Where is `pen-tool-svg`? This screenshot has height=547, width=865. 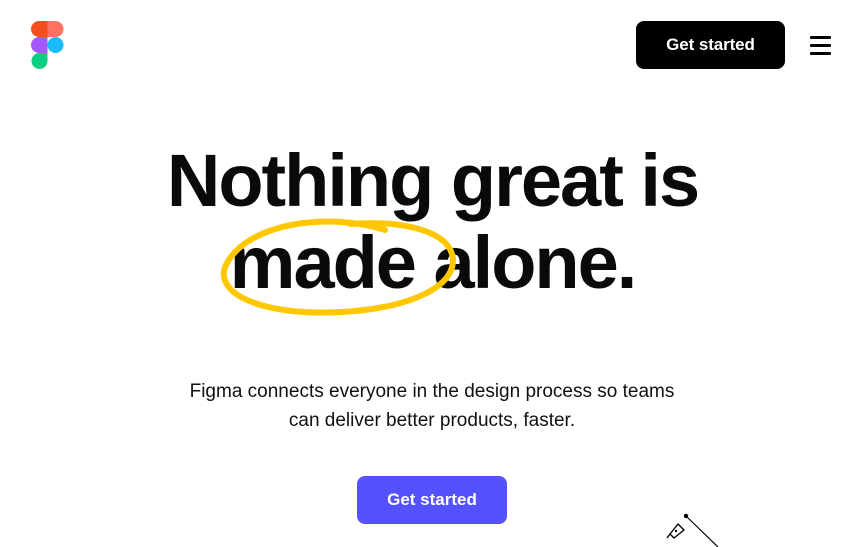
pen-tool-svg is located at coordinates (692, 530).